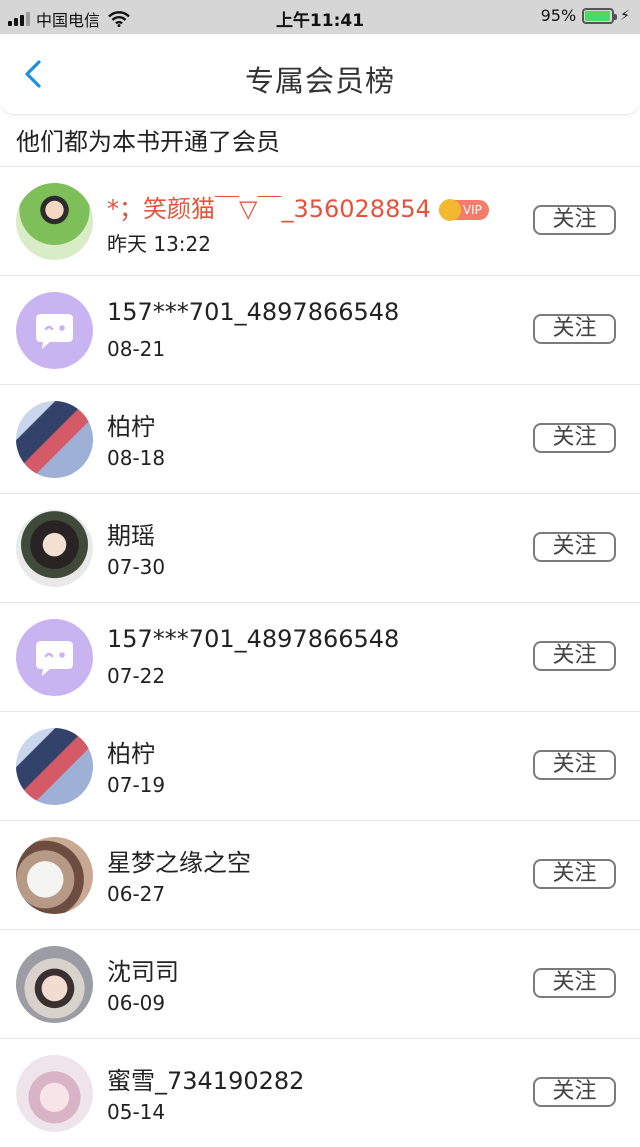 The width and height of the screenshot is (640, 1147). Describe the element at coordinates (320, 17) in the screenshot. I see `status-bar: 中国电信 上午11:41 95% ⚡` at that location.